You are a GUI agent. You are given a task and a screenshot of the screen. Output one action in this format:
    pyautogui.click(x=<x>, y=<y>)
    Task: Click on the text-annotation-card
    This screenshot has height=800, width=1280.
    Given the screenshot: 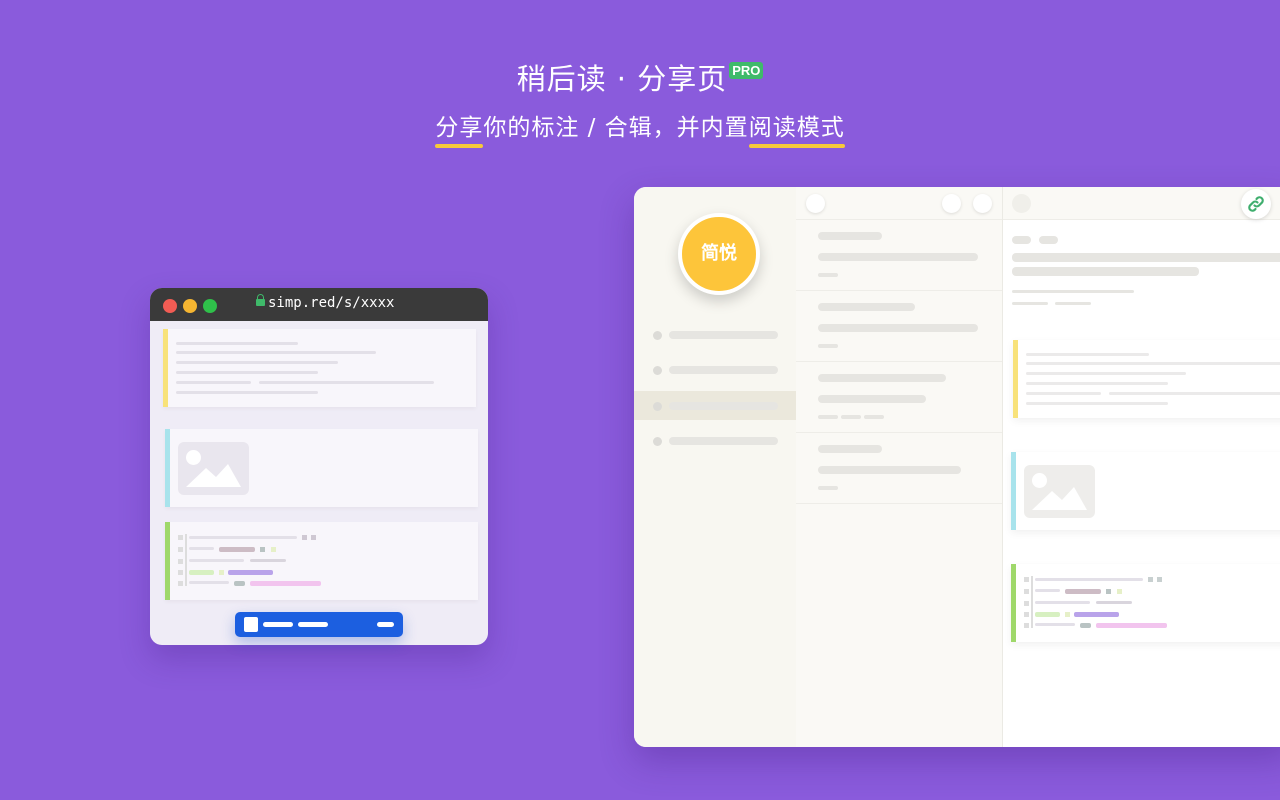 What is the action you would take?
    pyautogui.click(x=319, y=368)
    